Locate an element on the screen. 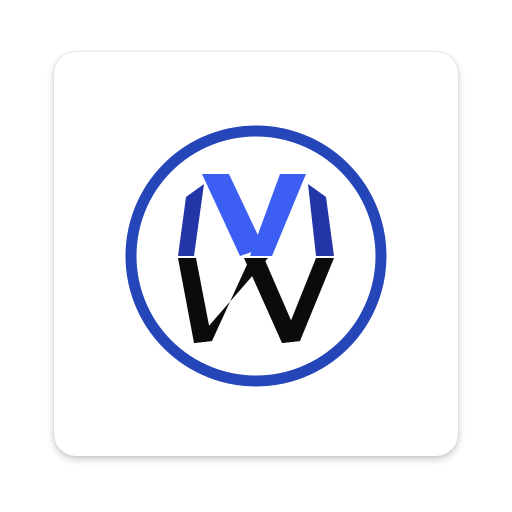 Image resolution: width=512 pixels, height=512 pixels. logo-upper-left-side is located at coordinates (191, 220).